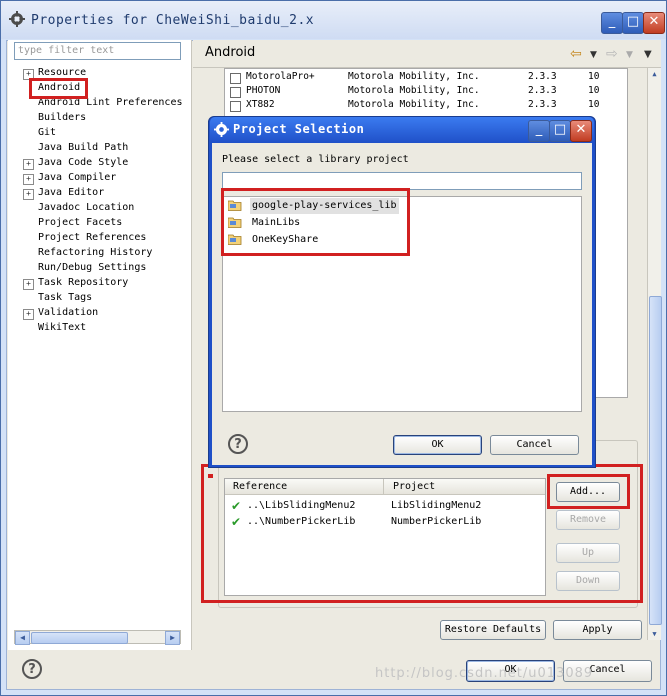 This screenshot has height=696, width=667. What do you see at coordinates (383, 486) in the screenshot?
I see `column-divider` at bounding box center [383, 486].